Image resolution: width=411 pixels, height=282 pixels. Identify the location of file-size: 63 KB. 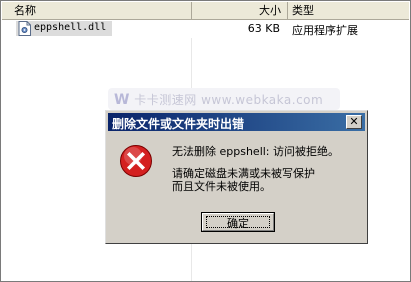
(263, 28).